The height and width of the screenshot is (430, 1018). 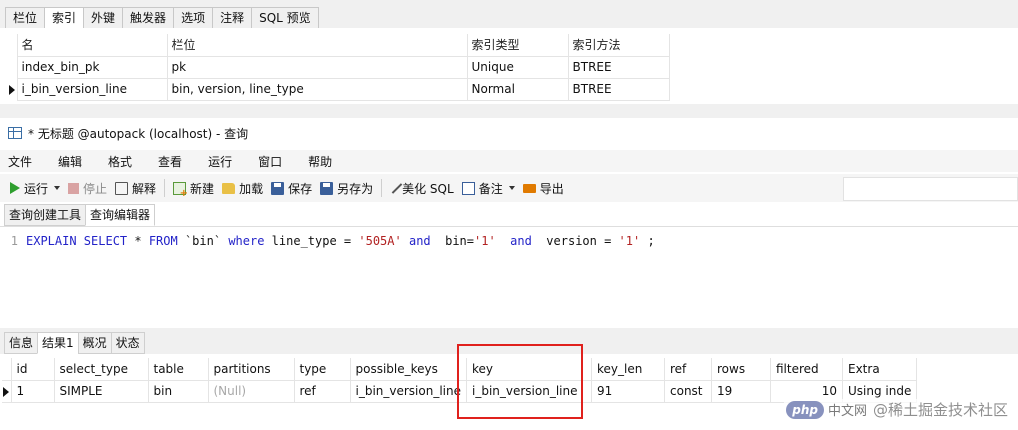 I want to click on column-header-partitions: partitions, so click(x=251, y=369).